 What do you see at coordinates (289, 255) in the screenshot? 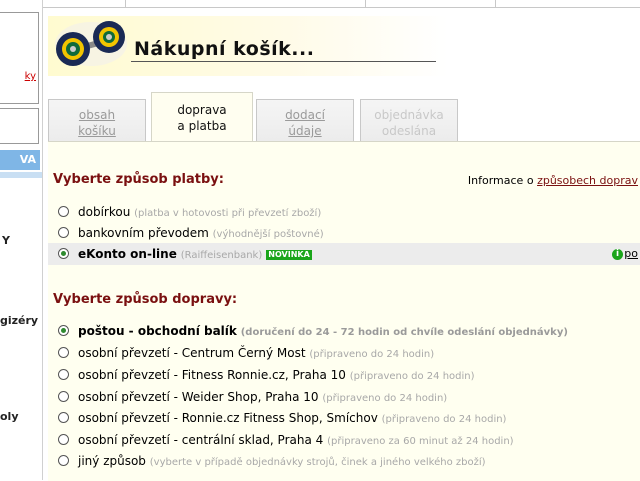
I see `new-badge: NOVINKA` at bounding box center [289, 255].